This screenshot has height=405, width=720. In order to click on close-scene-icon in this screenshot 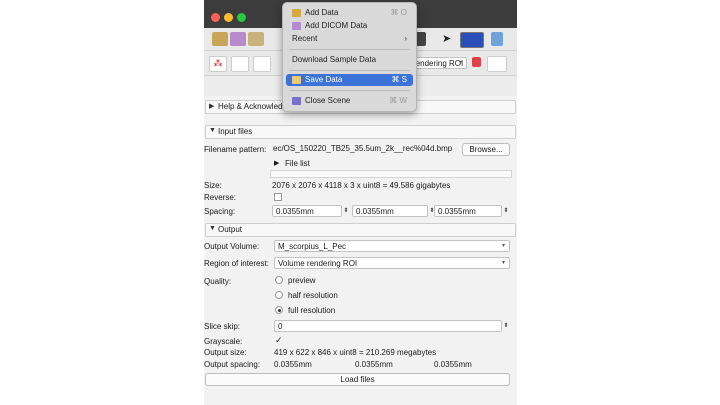, I will do `click(296, 101)`.